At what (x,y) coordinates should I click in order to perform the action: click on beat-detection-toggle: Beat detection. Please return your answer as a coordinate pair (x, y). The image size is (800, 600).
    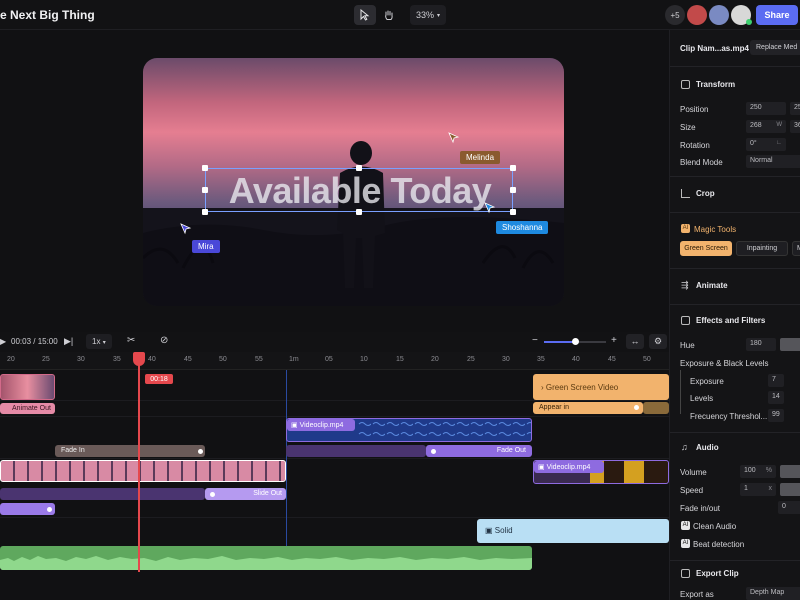
    Looking at the image, I should click on (718, 544).